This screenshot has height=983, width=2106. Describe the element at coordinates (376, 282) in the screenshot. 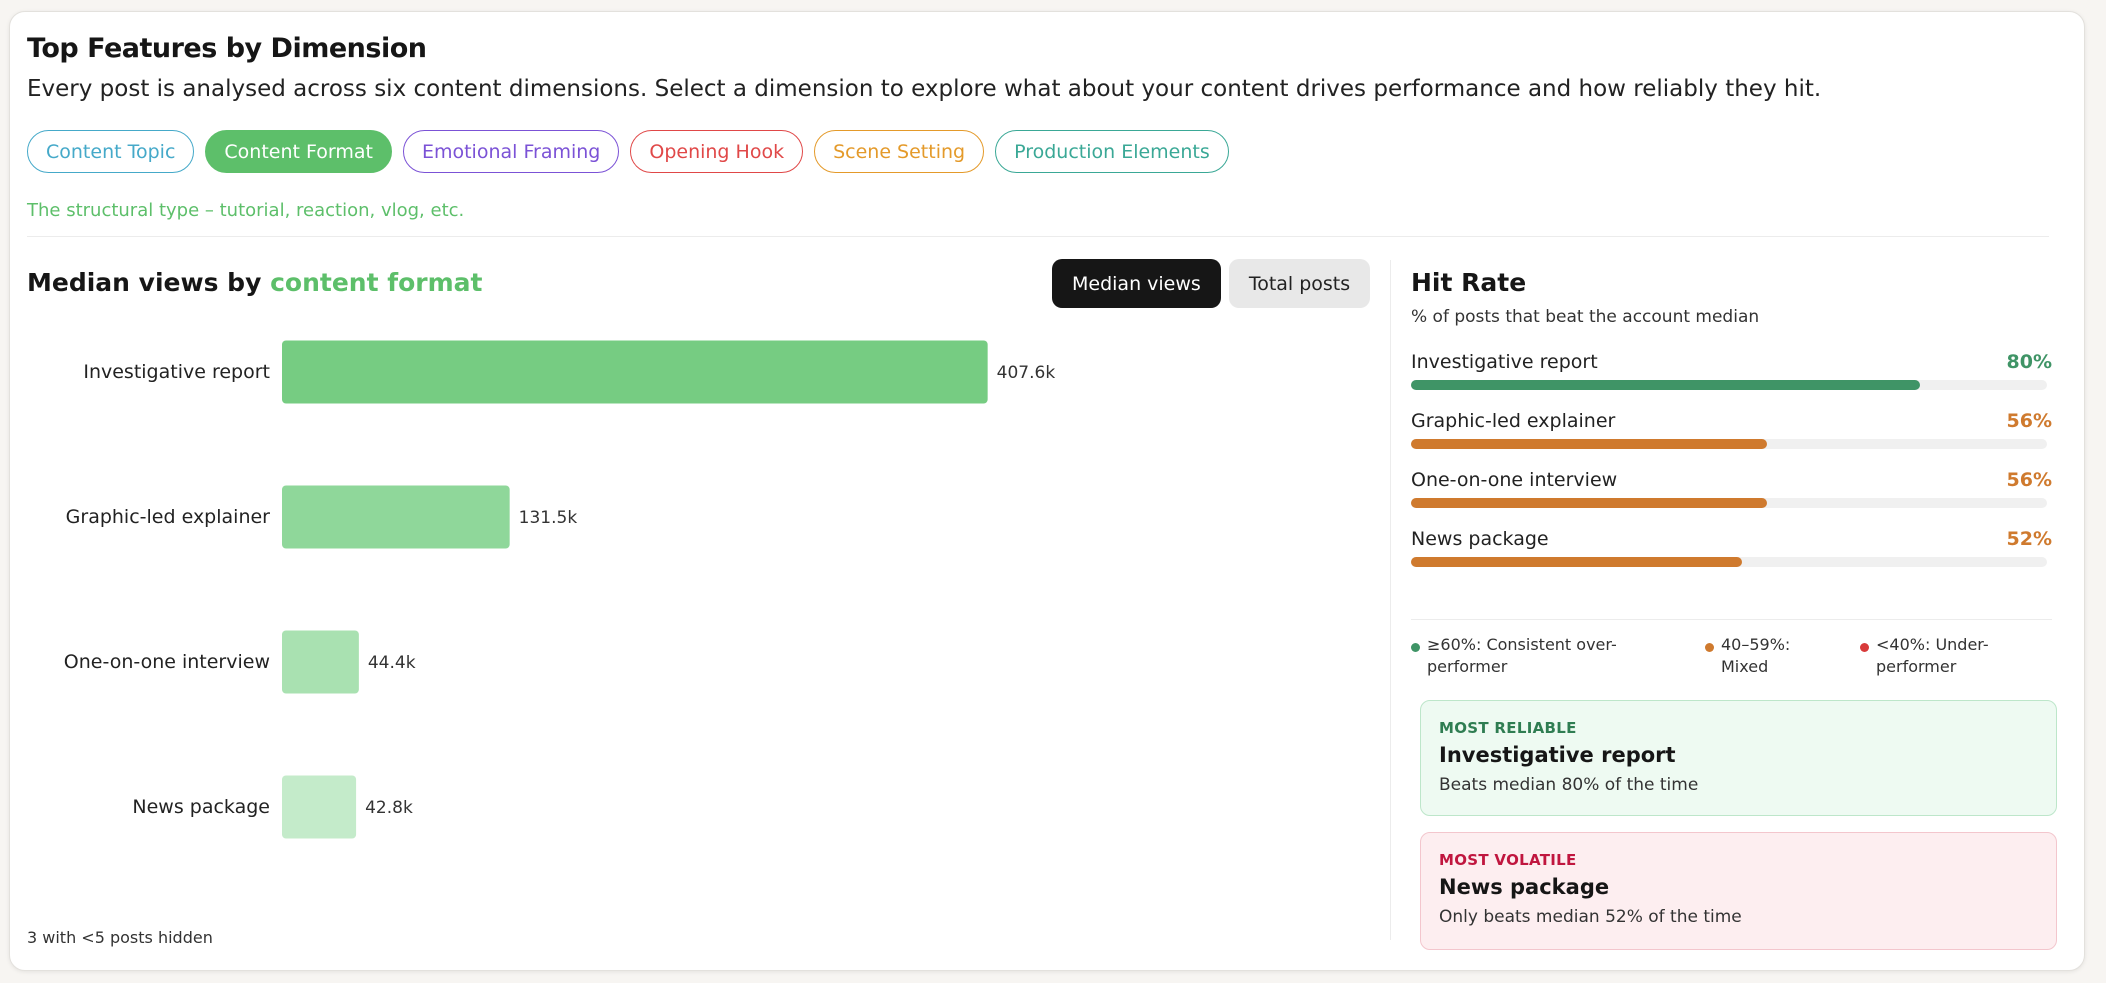

I see `chart-title-accent: content format` at that location.